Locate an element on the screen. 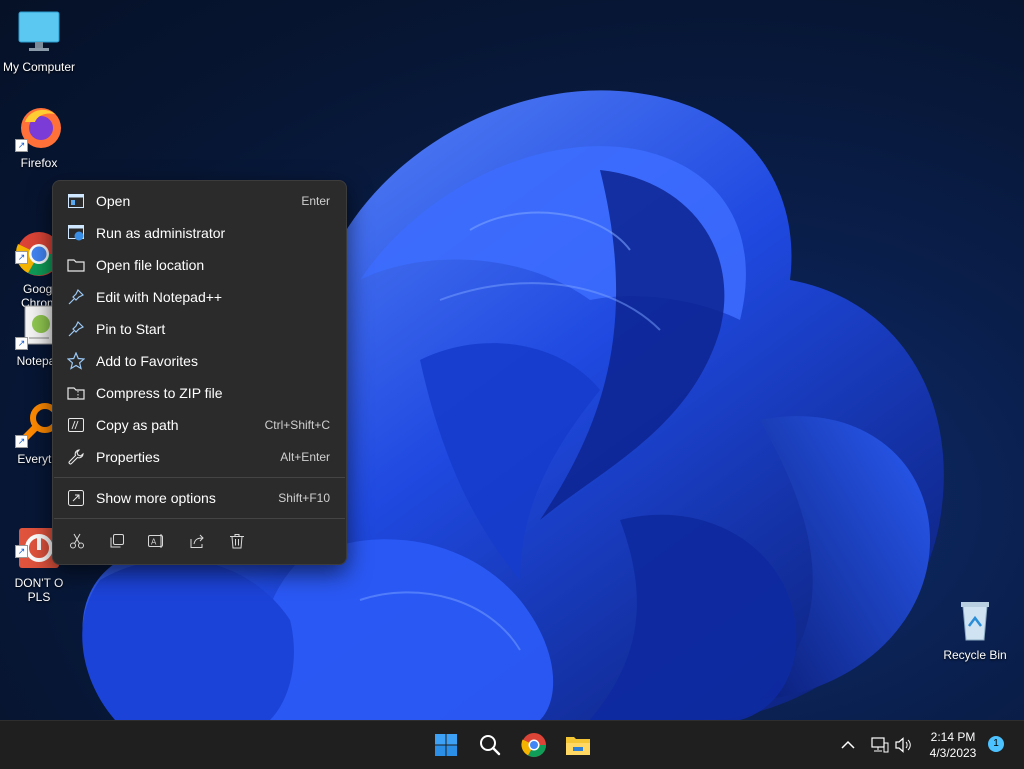  file-explorer-icon is located at coordinates (578, 746).